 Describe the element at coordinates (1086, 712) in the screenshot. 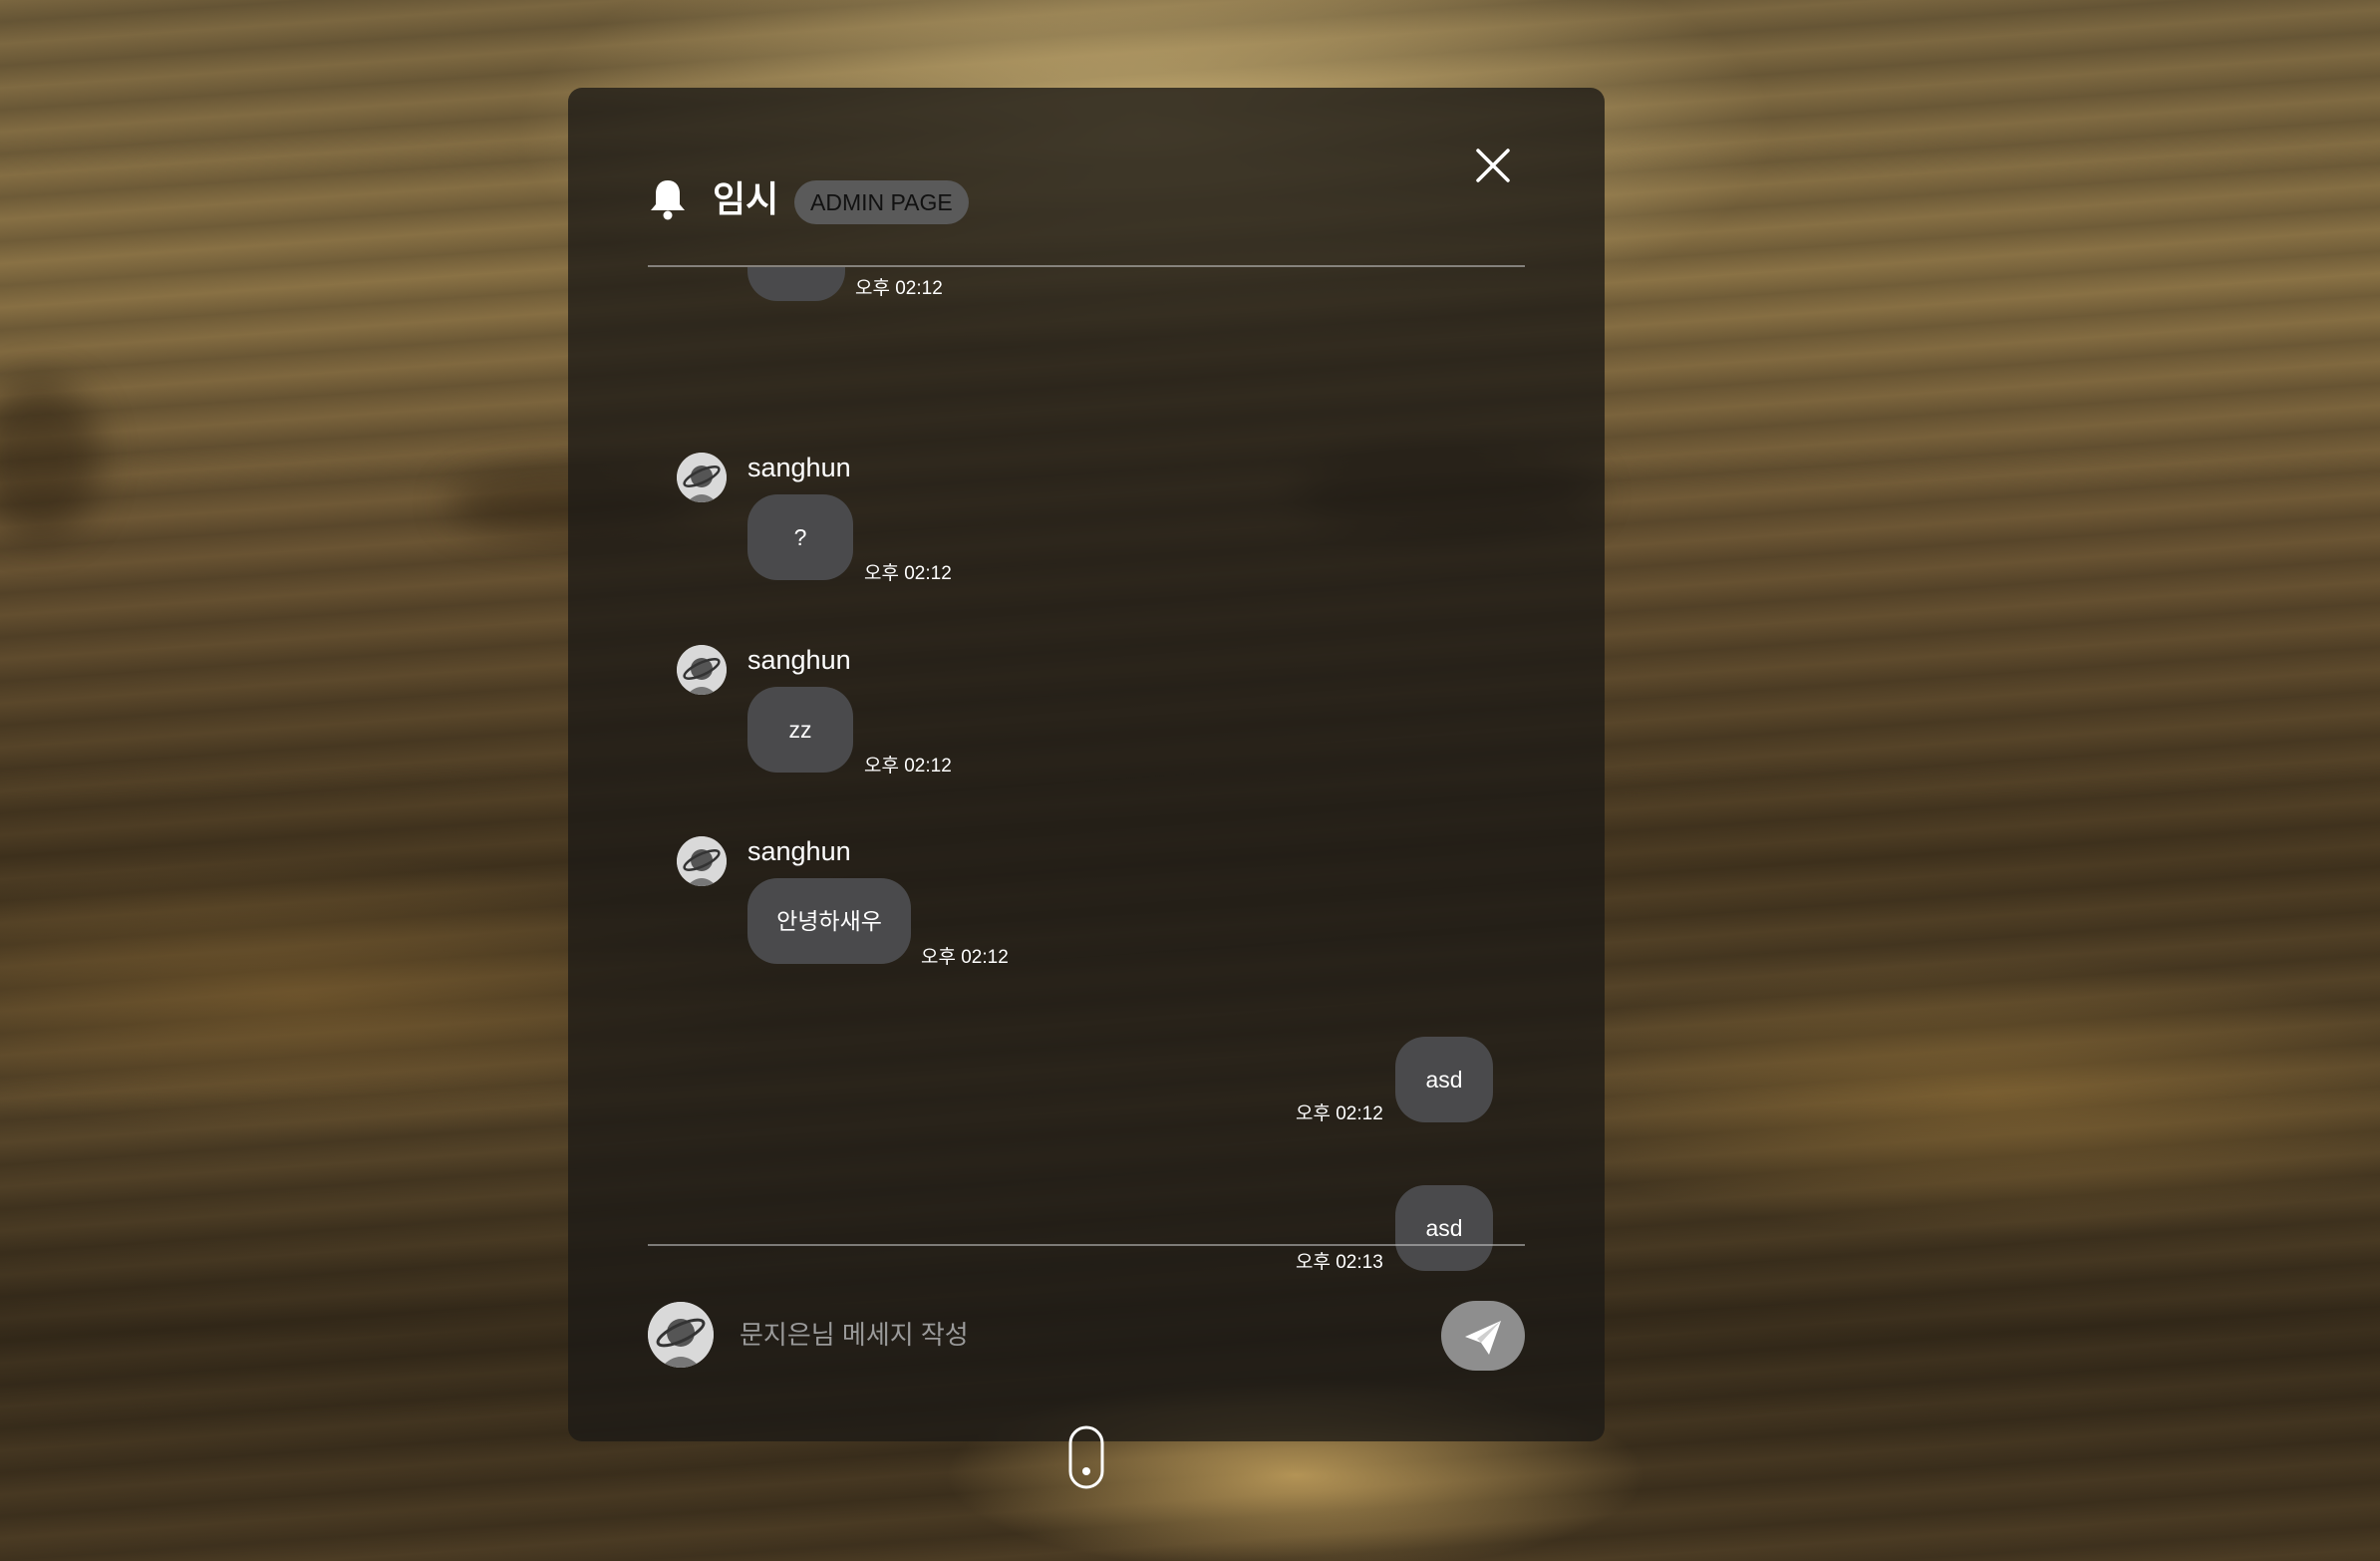

I see `message-item: sanghun zz 오후 02:12` at that location.